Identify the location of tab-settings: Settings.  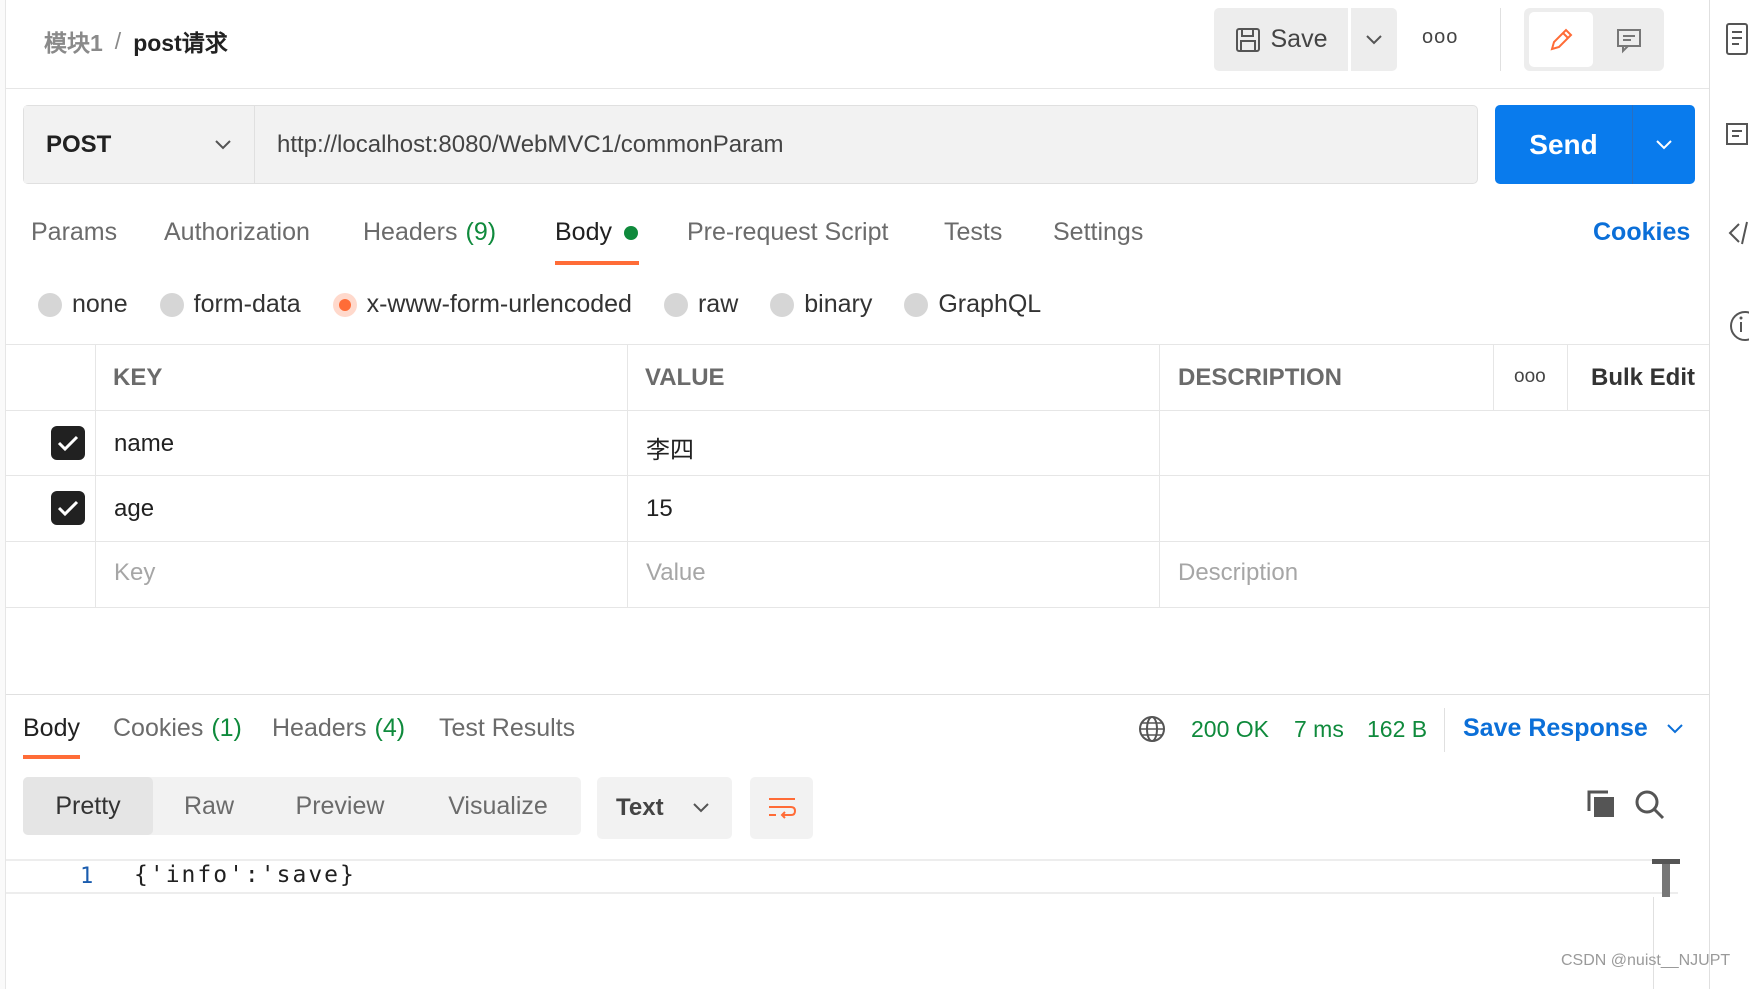
(1098, 232).